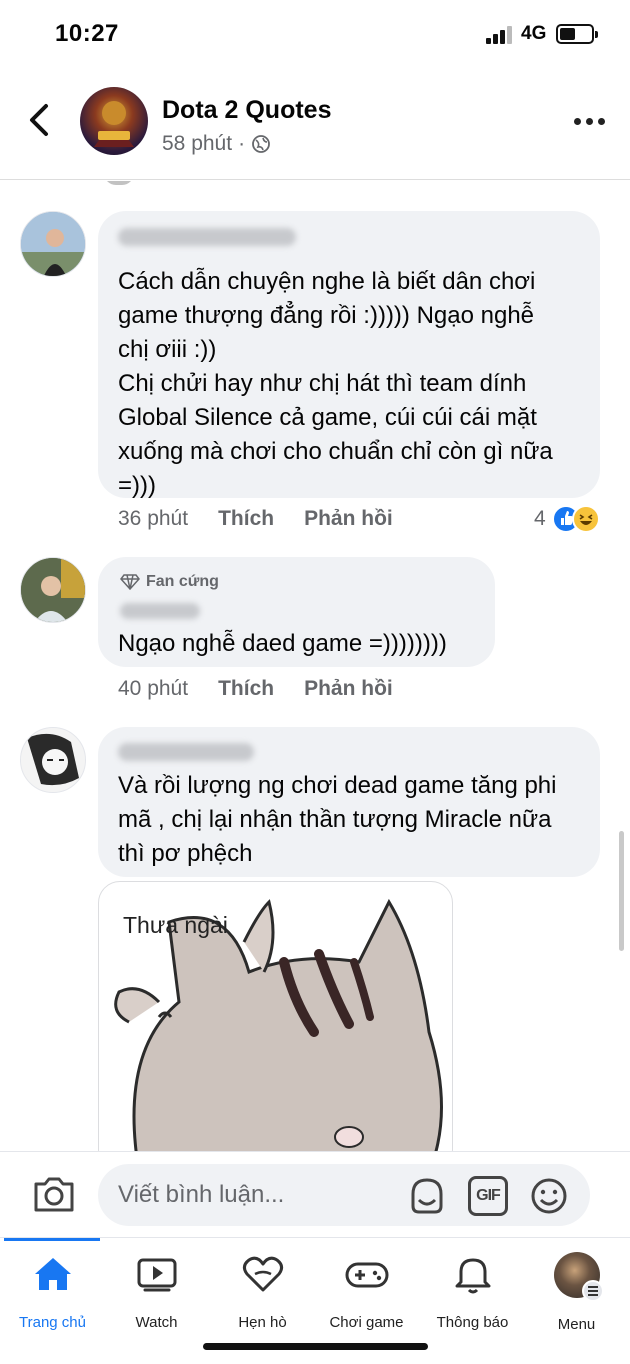  Describe the element at coordinates (472, 1302) in the screenshot. I see `tab-notifications: Thông báo` at that location.